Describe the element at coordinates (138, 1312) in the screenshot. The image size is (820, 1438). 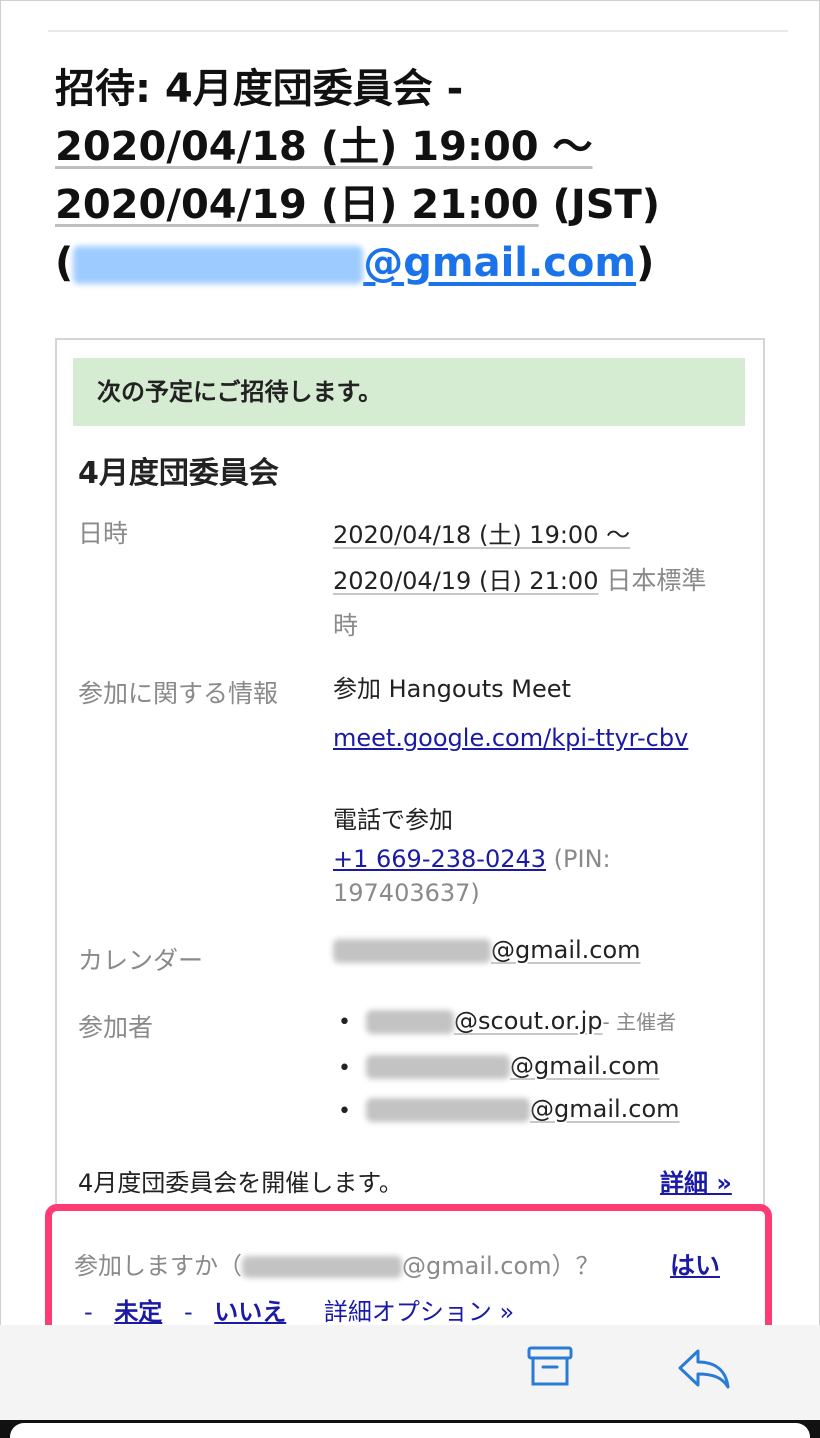
I see `rsvp-maybe-link: 未定` at that location.